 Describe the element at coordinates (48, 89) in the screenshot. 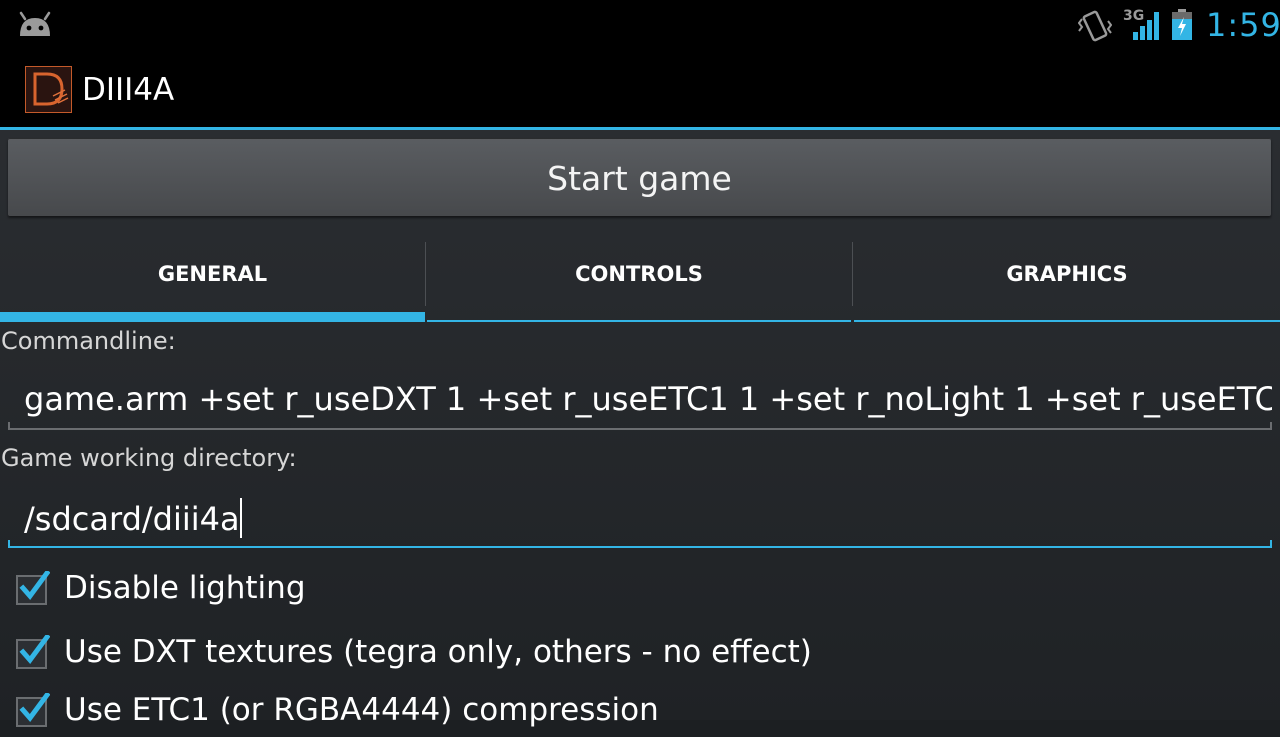

I see `diii4a-logo-icon` at that location.